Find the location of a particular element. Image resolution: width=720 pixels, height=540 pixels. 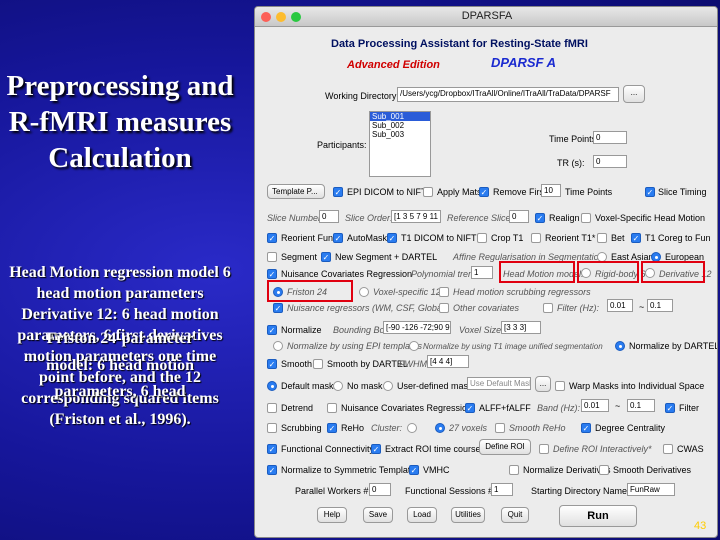

nuisance-checkbox: ✓ is located at coordinates (272, 274).